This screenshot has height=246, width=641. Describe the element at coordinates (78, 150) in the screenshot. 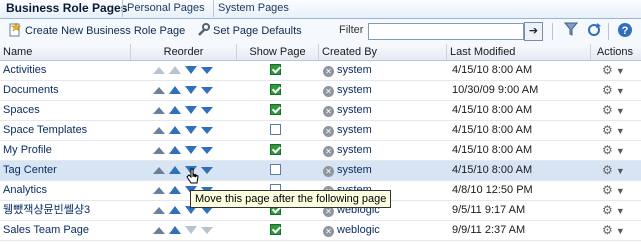

I see `page-name-link: My Profile` at that location.